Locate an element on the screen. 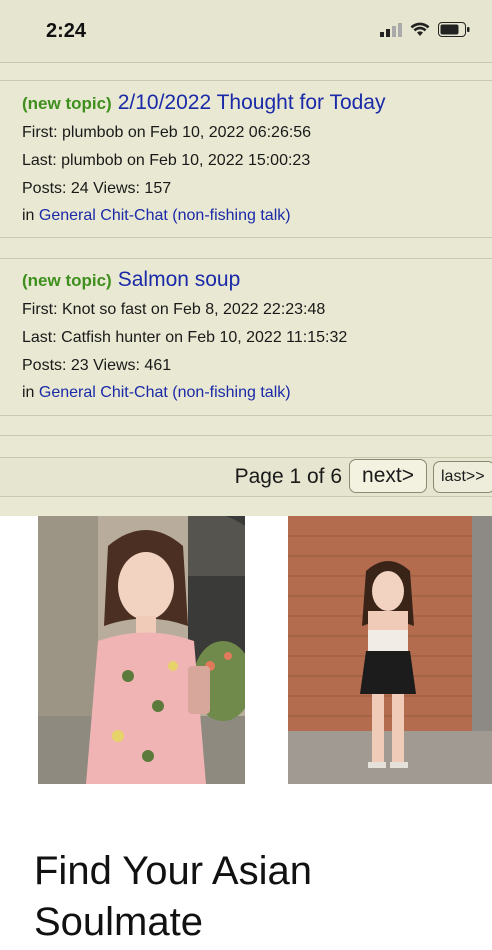 This screenshot has width=492, height=950. ad-photo-right is located at coordinates (390, 650).